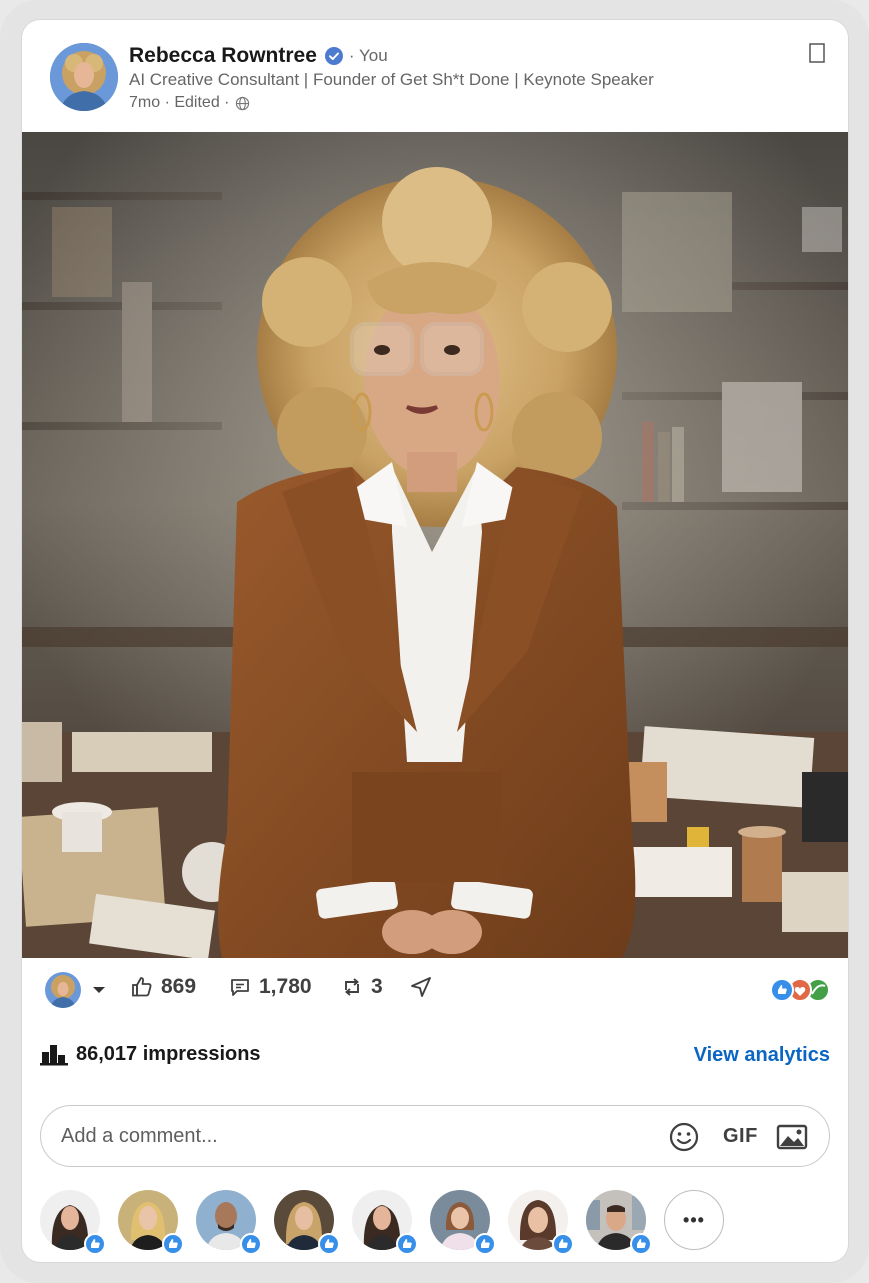  Describe the element at coordinates (168, 1053) in the screenshot. I see `impressions-count: 86,017 impressions` at that location.